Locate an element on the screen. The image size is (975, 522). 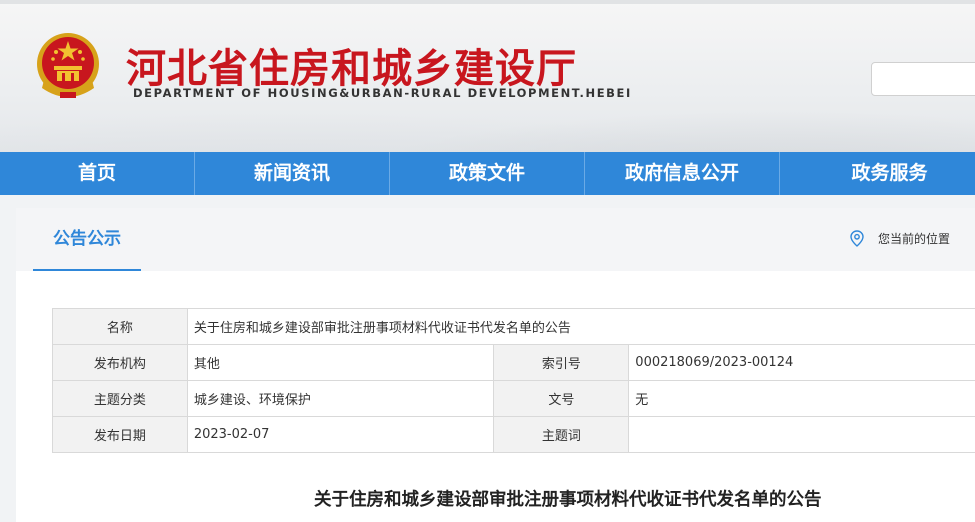
topic-value: 城乡建设、环境保护 is located at coordinates (340, 398).